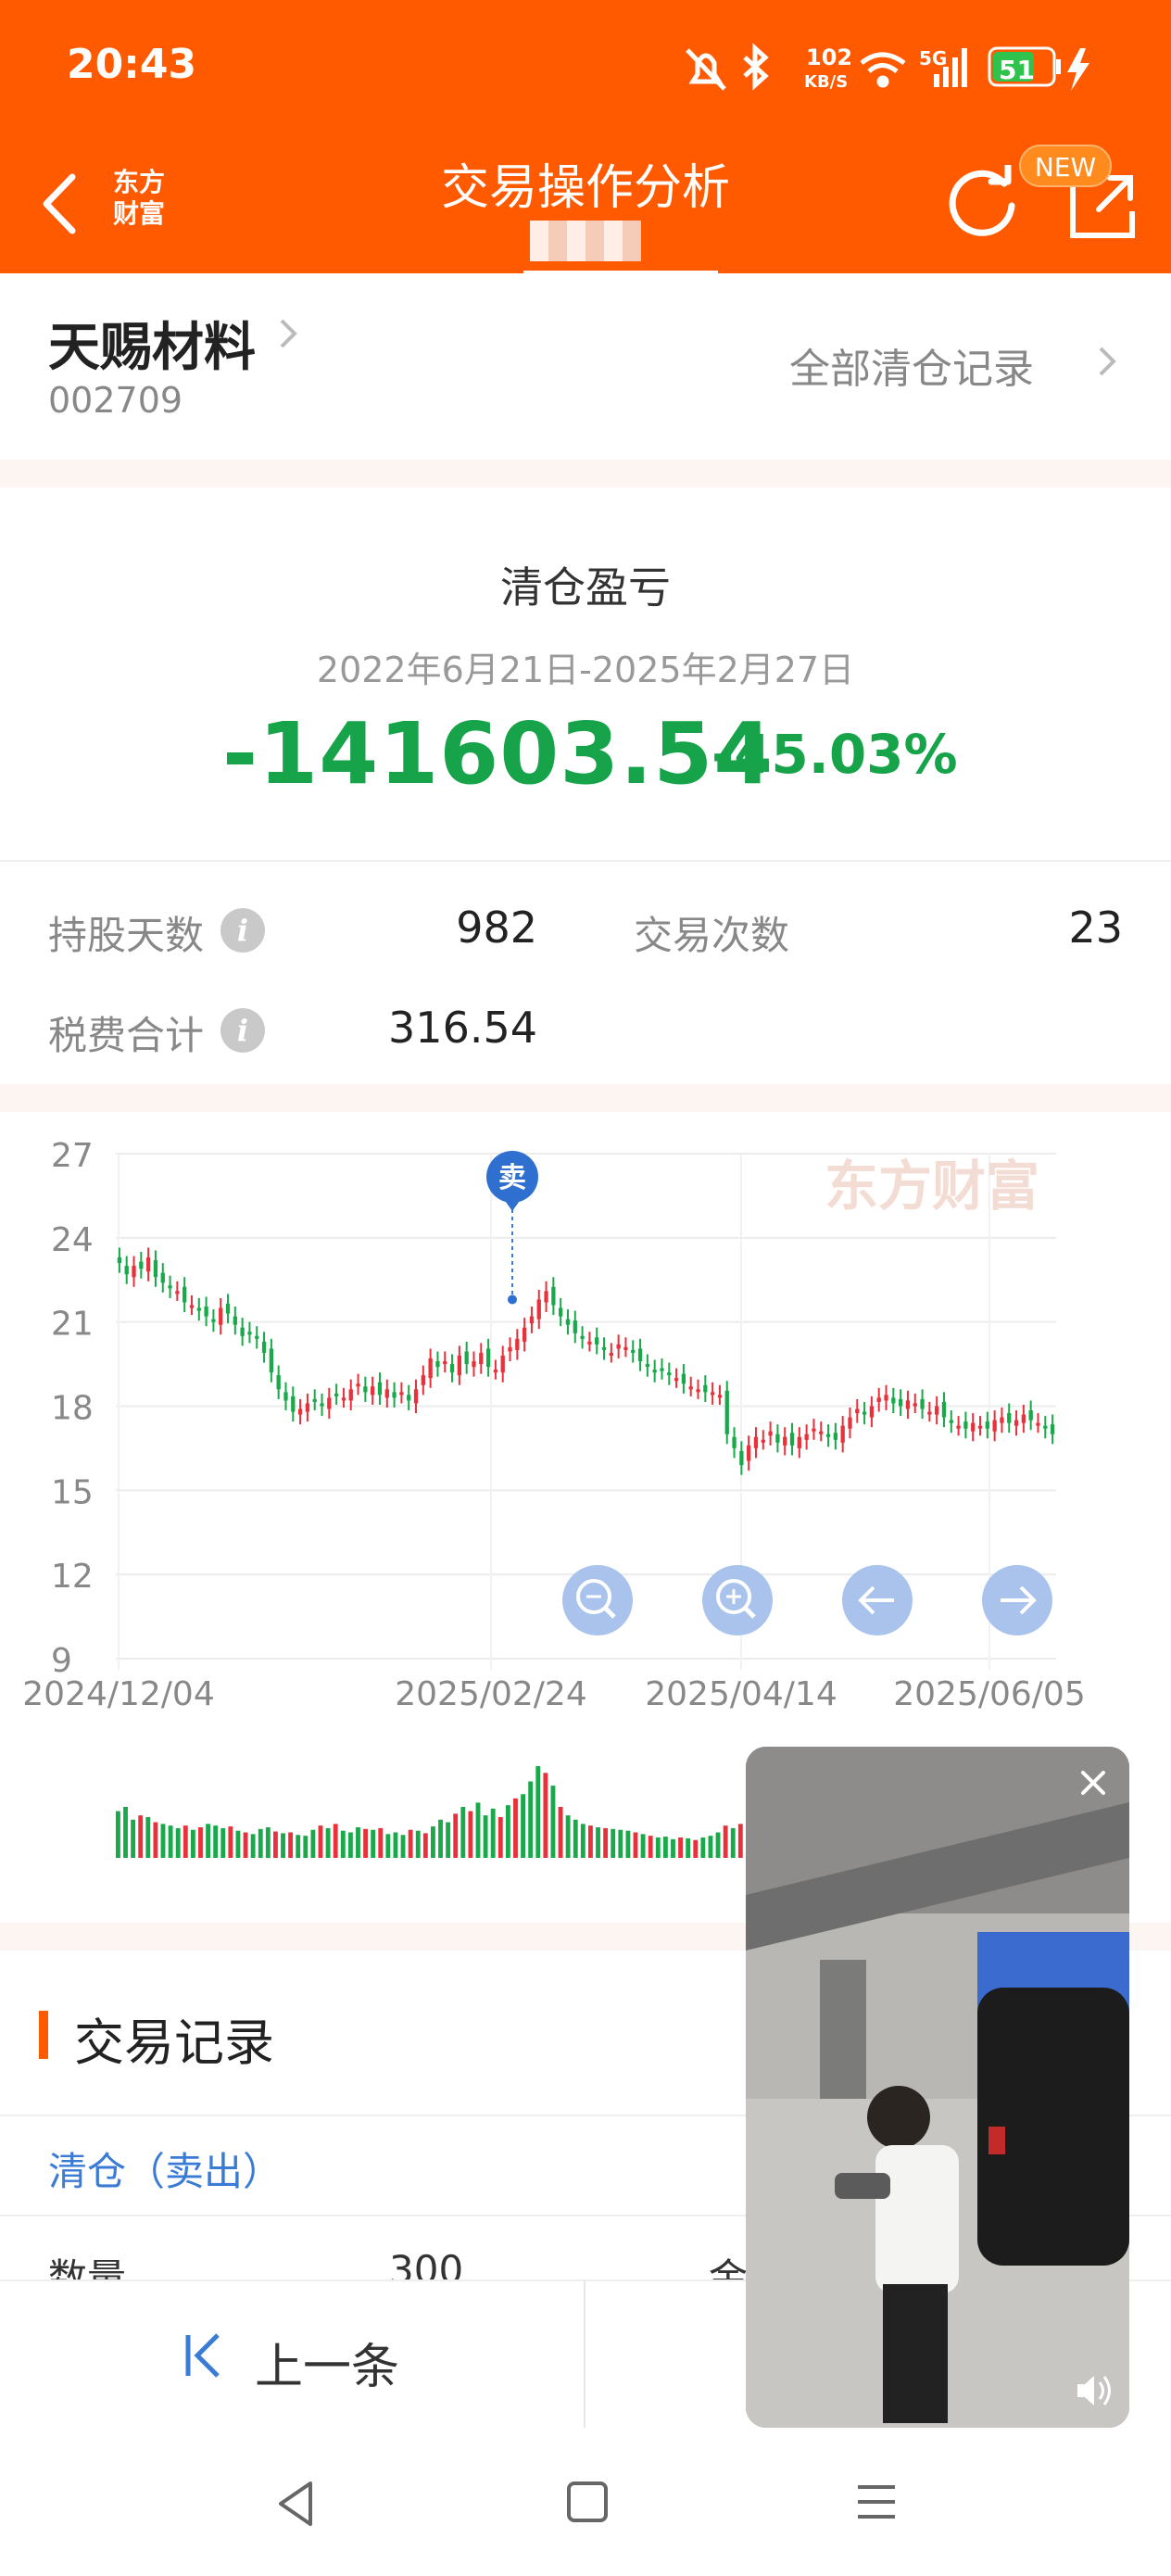  What do you see at coordinates (621, 272) in the screenshot?
I see `title-underline` at bounding box center [621, 272].